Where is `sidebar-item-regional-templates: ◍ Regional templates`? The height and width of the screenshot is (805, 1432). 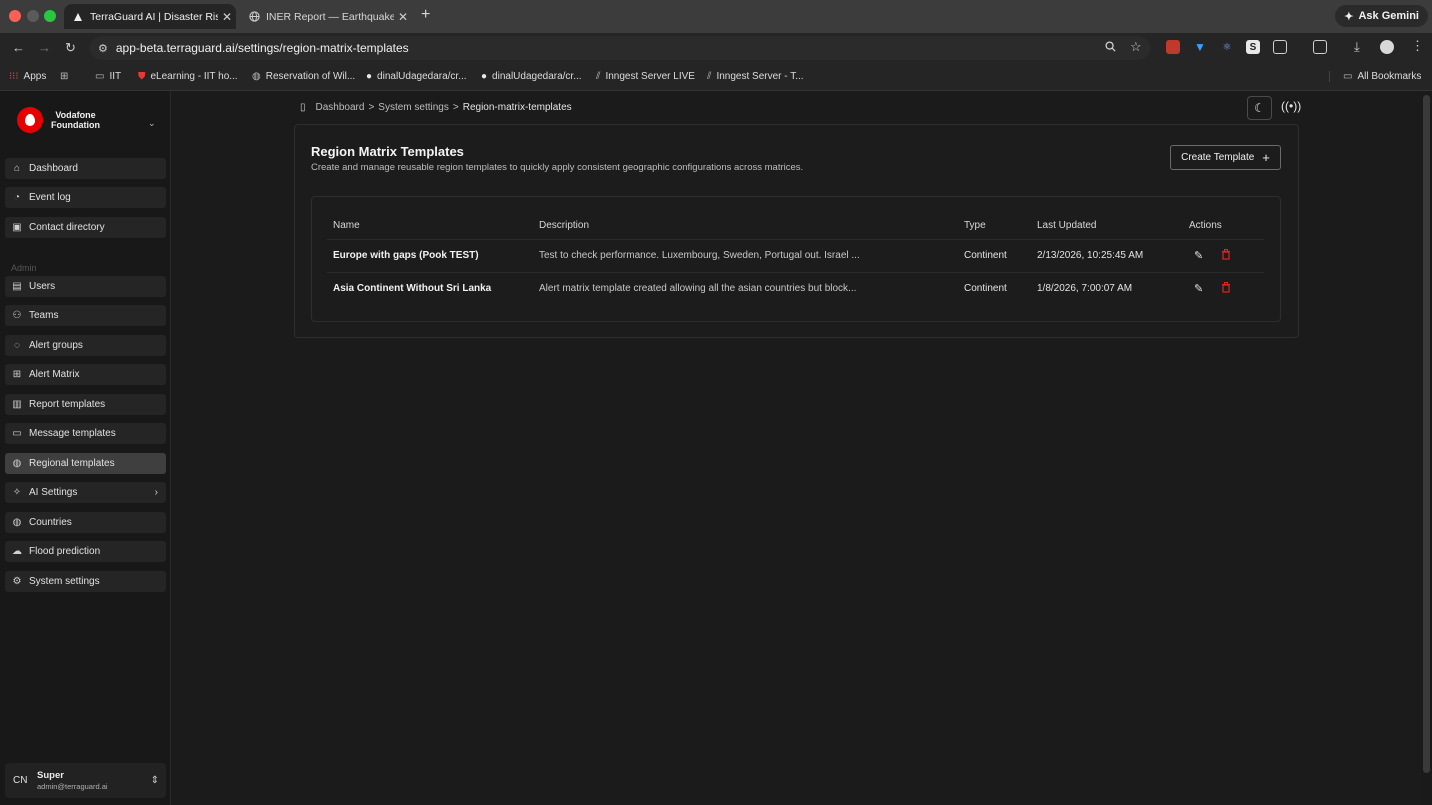
sidebar-item-regional-templates: ◍ Regional templates is located at coordinates (85, 463).